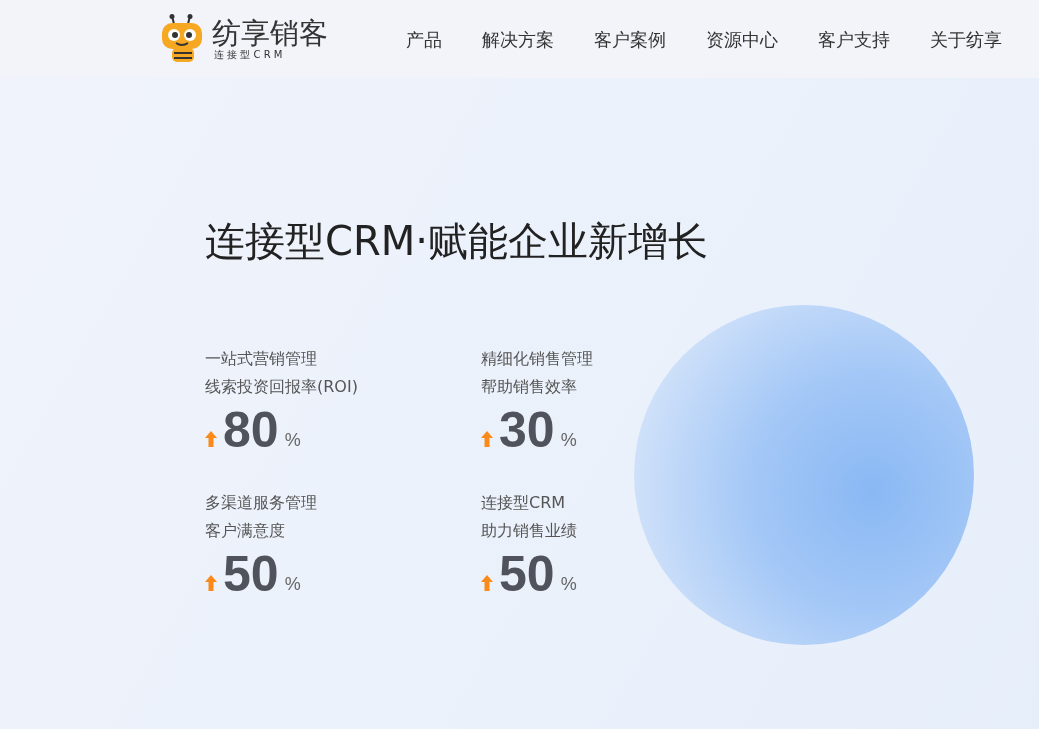  I want to click on stat-label: 一站式营销管理, so click(261, 359).